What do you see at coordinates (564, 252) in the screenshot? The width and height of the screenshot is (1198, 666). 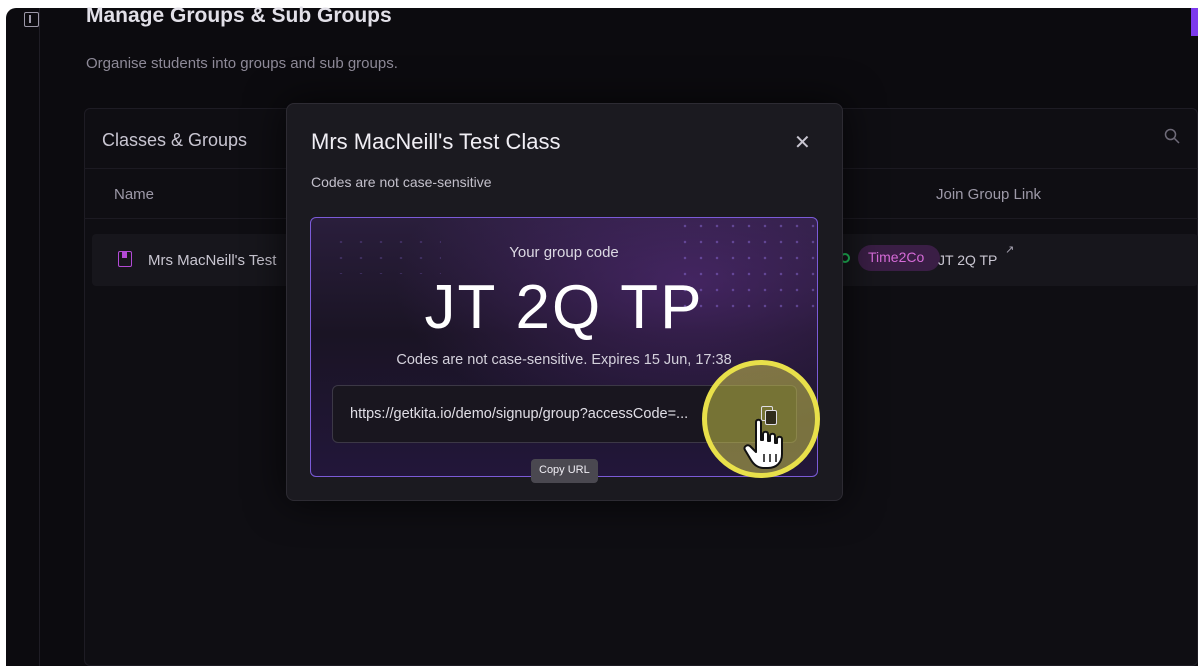 I see `code-label: Your group code` at bounding box center [564, 252].